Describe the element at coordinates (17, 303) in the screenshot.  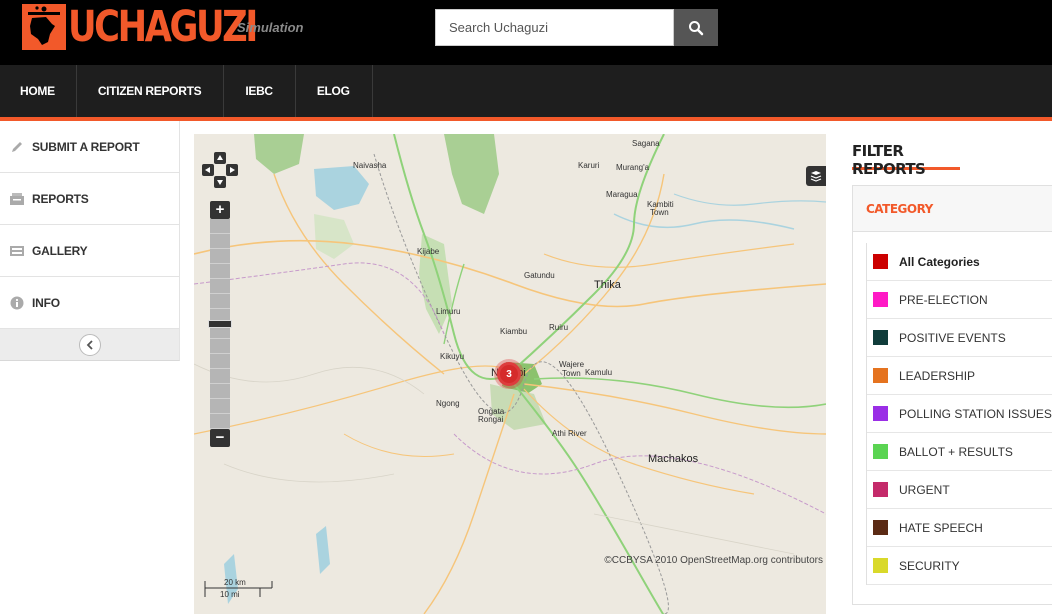
I see `info-icon` at that location.